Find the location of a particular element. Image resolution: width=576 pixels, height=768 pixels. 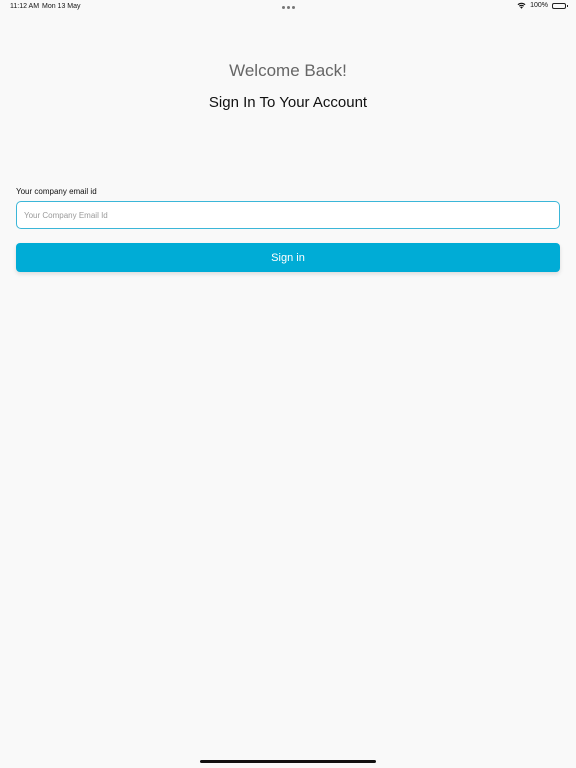

battery-icon is located at coordinates (560, 5).